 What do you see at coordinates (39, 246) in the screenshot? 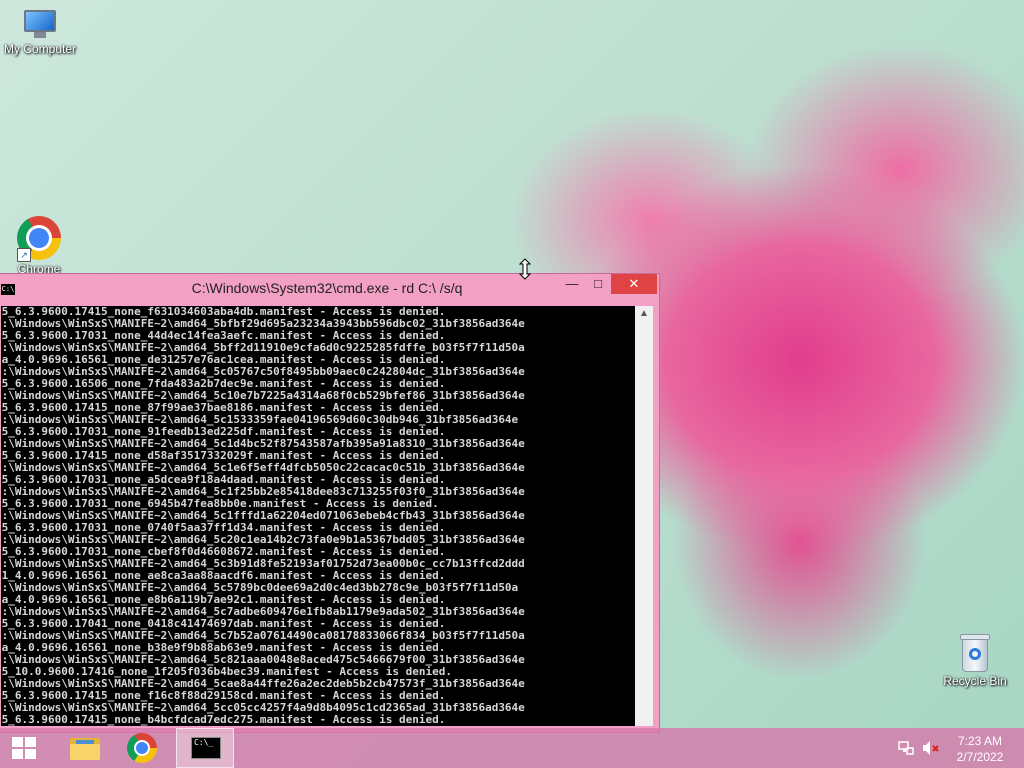
I see `desktop-icon-chrome: ↗ Chrome` at bounding box center [39, 246].